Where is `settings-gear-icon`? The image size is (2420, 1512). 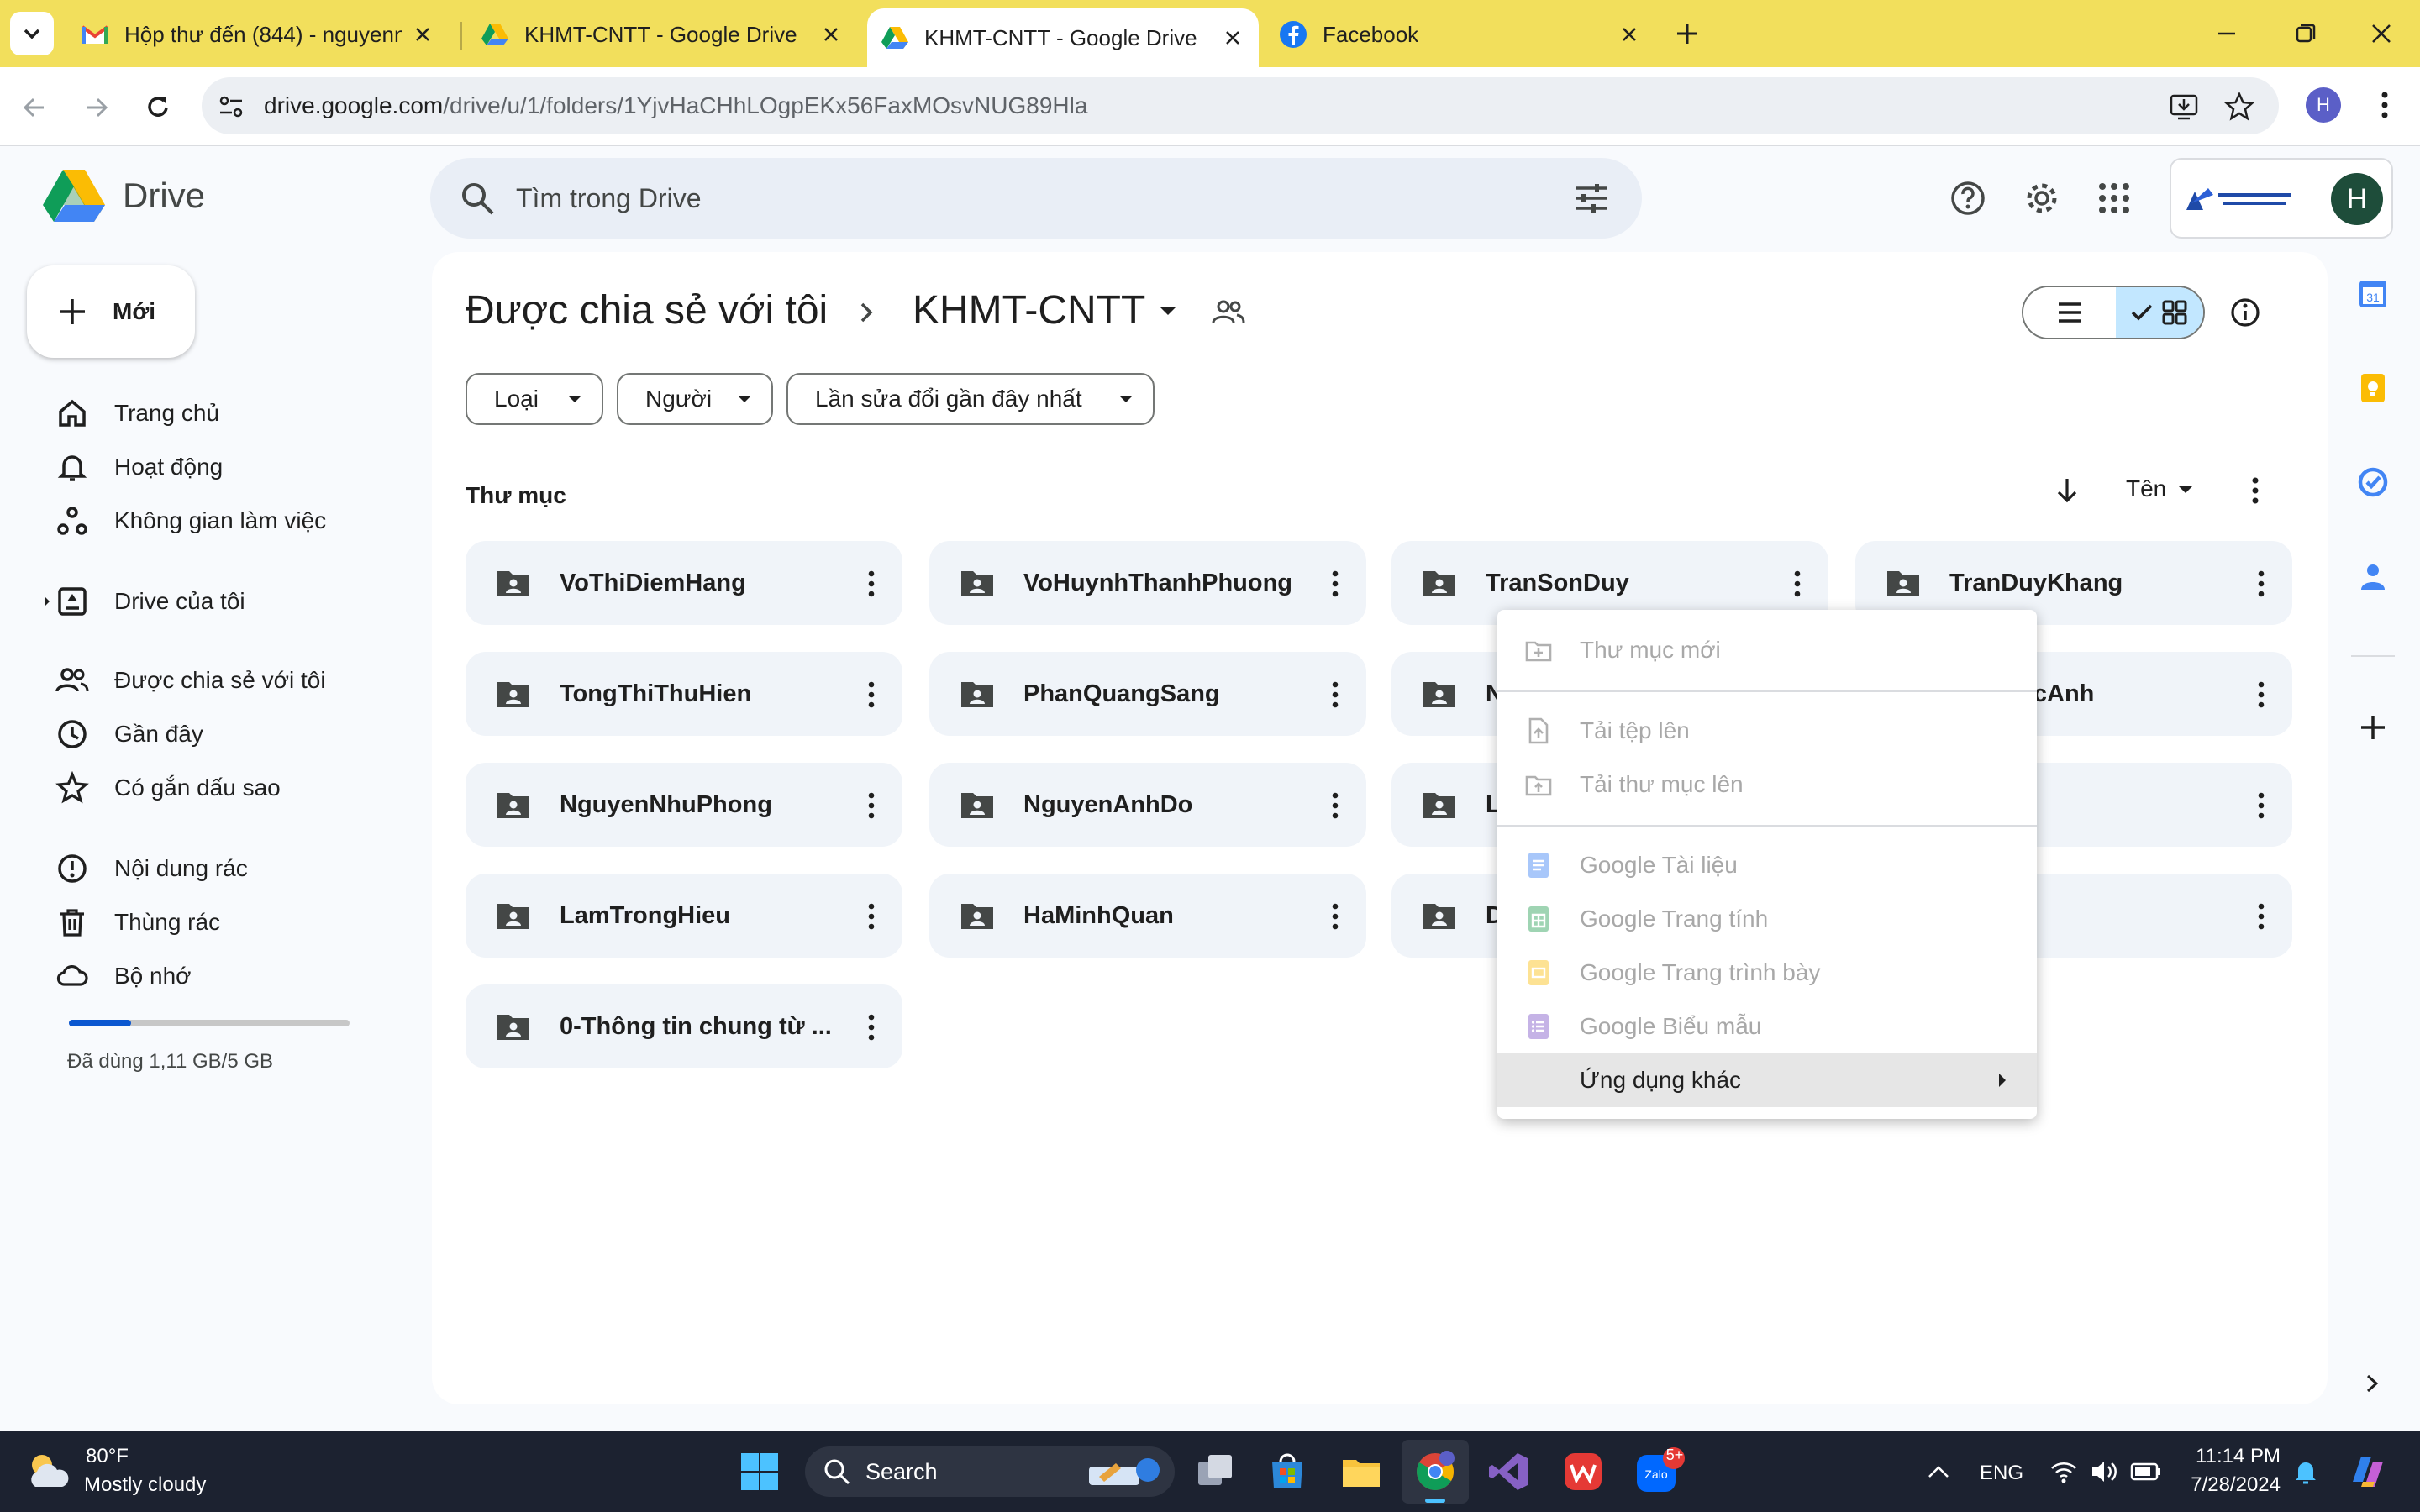 settings-gear-icon is located at coordinates (2042, 198).